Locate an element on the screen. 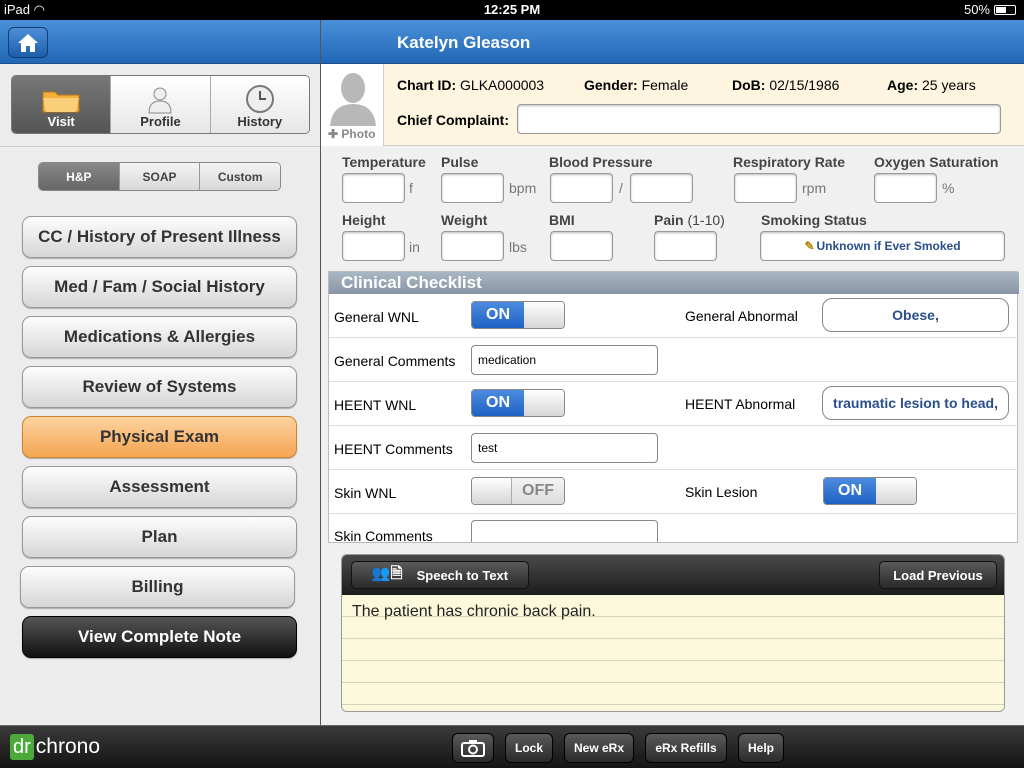  general-abnormal-field: Obese, is located at coordinates (915, 315).